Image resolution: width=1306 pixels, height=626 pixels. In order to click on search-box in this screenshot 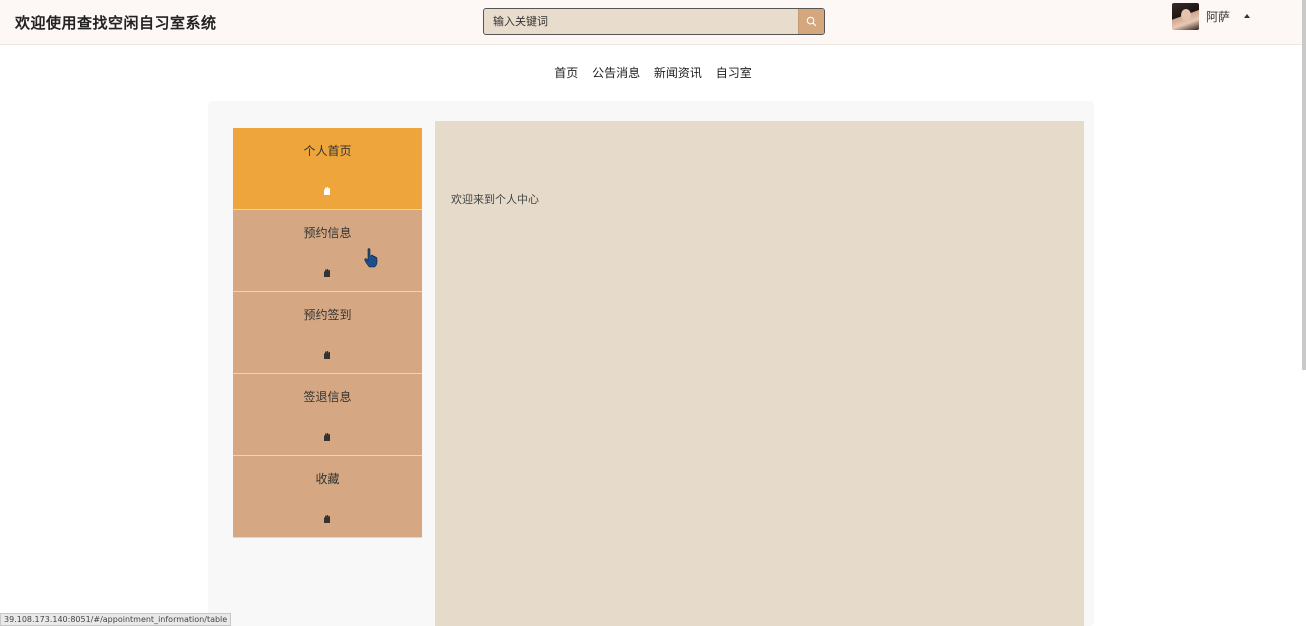, I will do `click(654, 21)`.